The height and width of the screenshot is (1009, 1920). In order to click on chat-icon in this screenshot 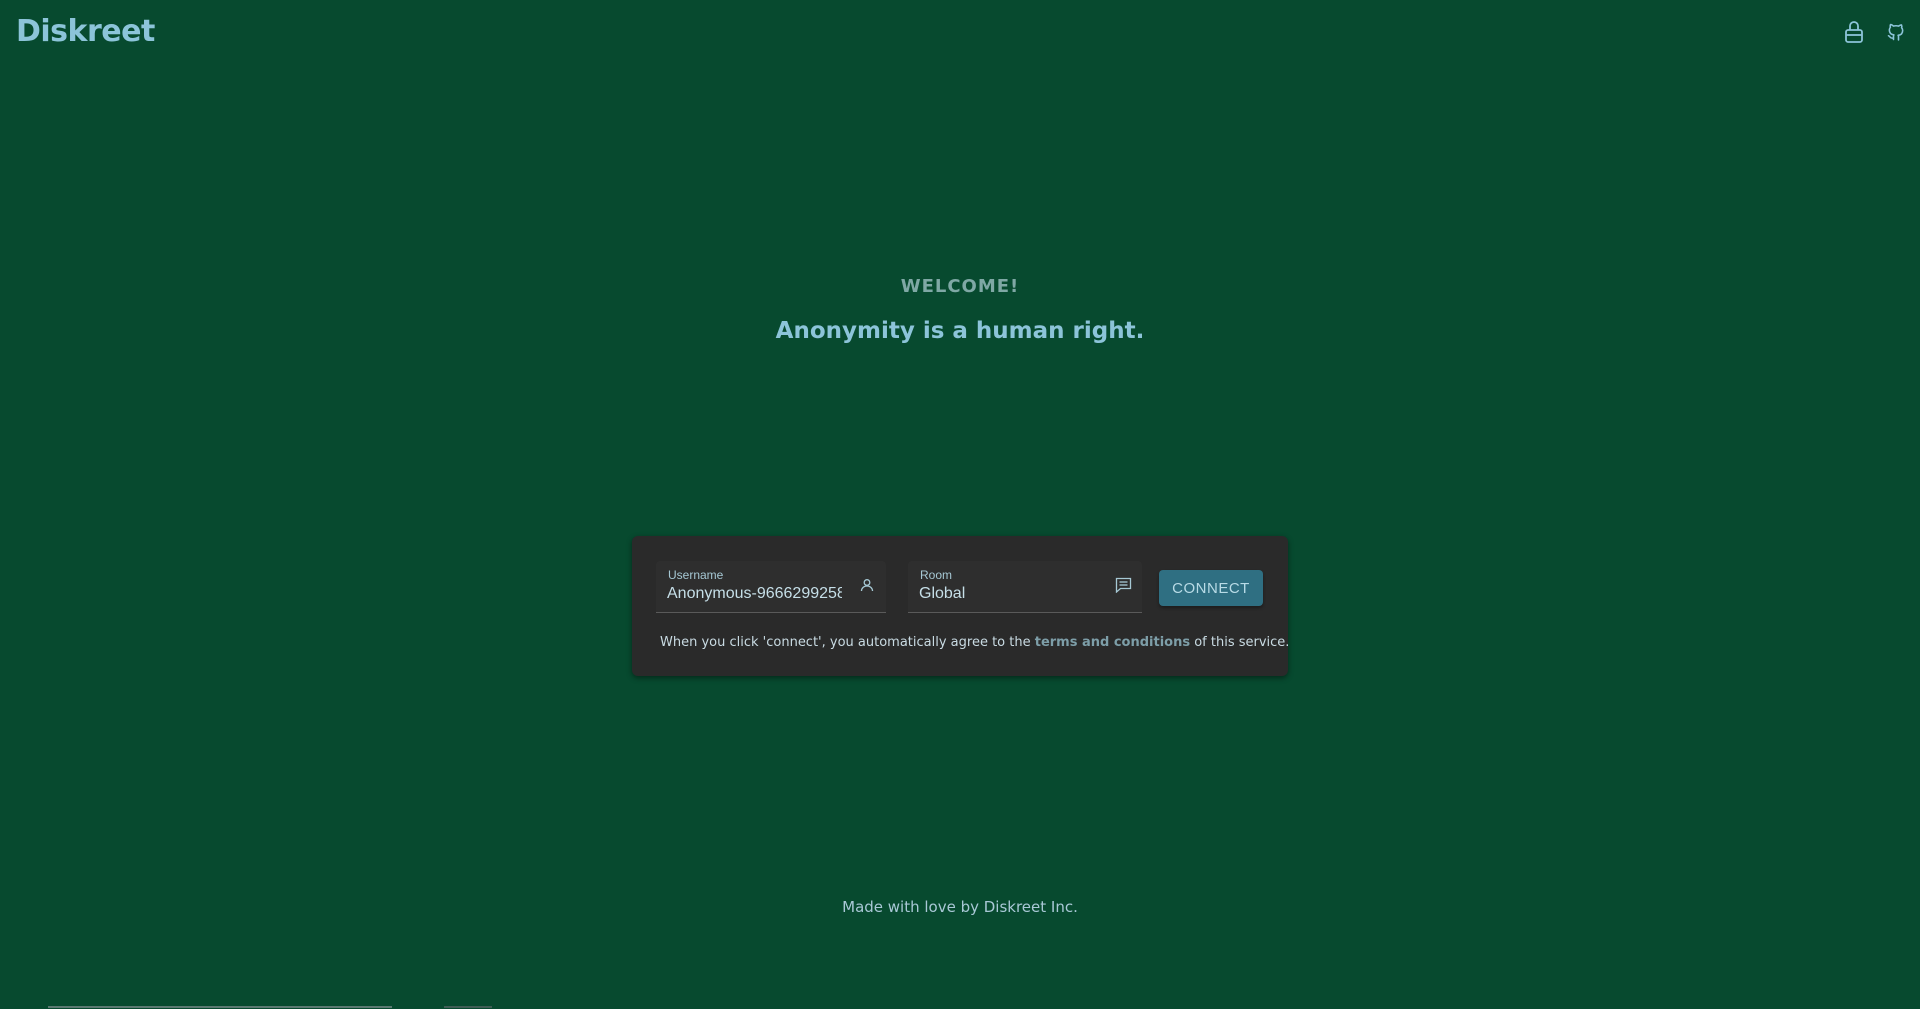, I will do `click(1123, 585)`.